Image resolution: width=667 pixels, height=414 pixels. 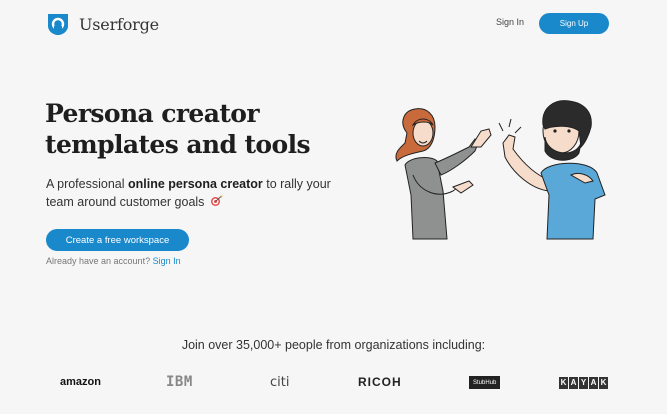 I want to click on hero-title-line1: Persona creator, so click(x=152, y=113).